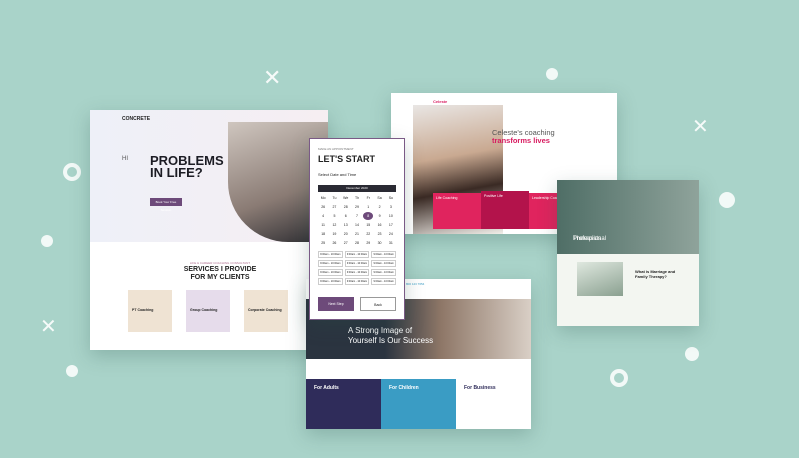 This screenshot has width=799, height=458. I want to click on section-title: What is Marriage and Family Therapy?, so click(655, 274).